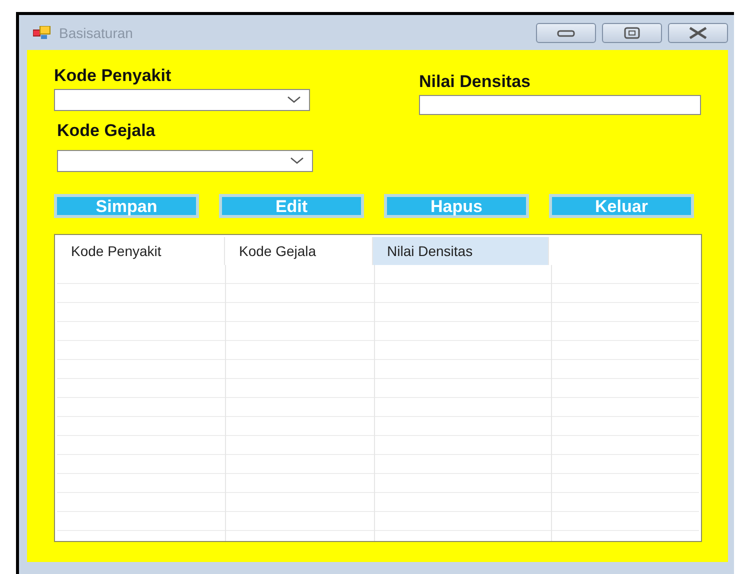  Describe the element at coordinates (113, 76) in the screenshot. I see `field-label: Kode Penyakit` at that location.